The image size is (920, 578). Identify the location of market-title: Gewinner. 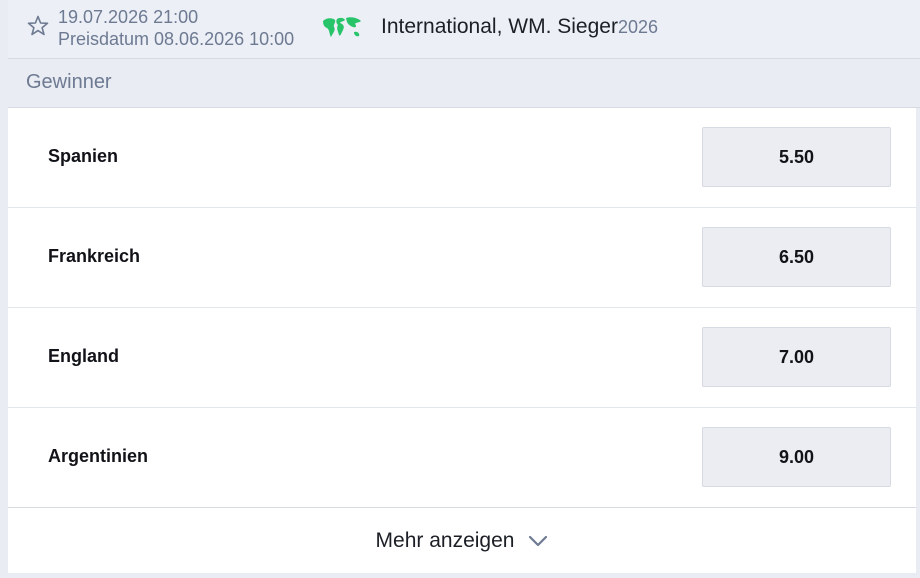
(69, 82).